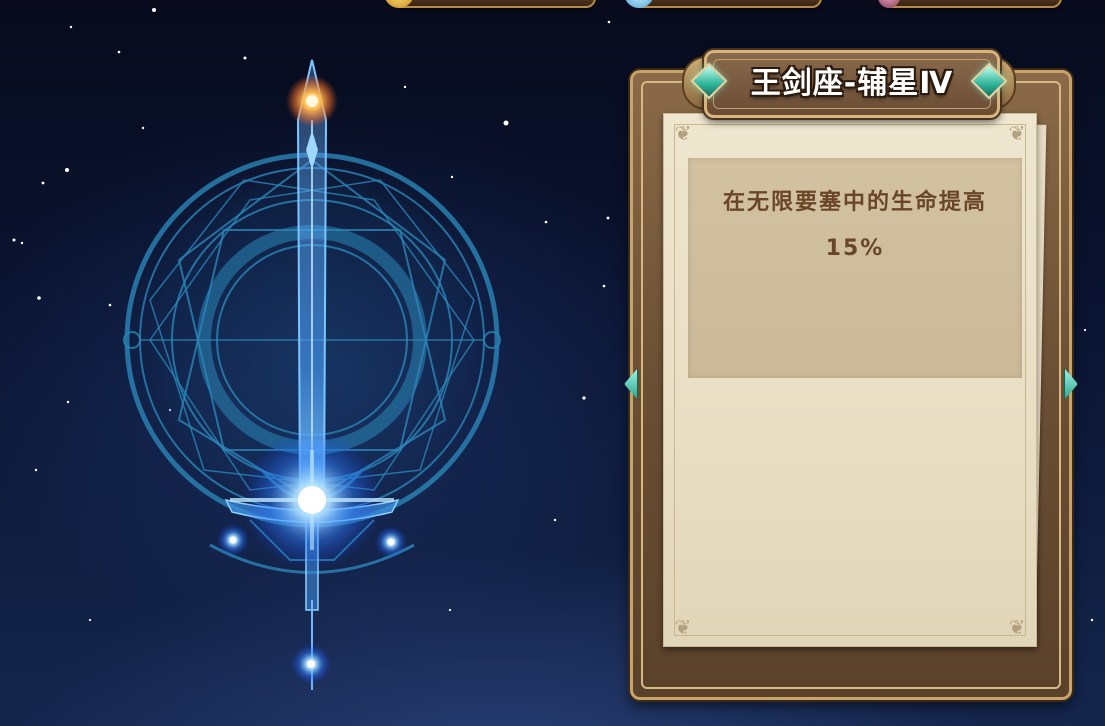 The image size is (1105, 726). What do you see at coordinates (852, 83) in the screenshot?
I see `constellation-title: 王剑座-辅星Ⅳ` at bounding box center [852, 83].